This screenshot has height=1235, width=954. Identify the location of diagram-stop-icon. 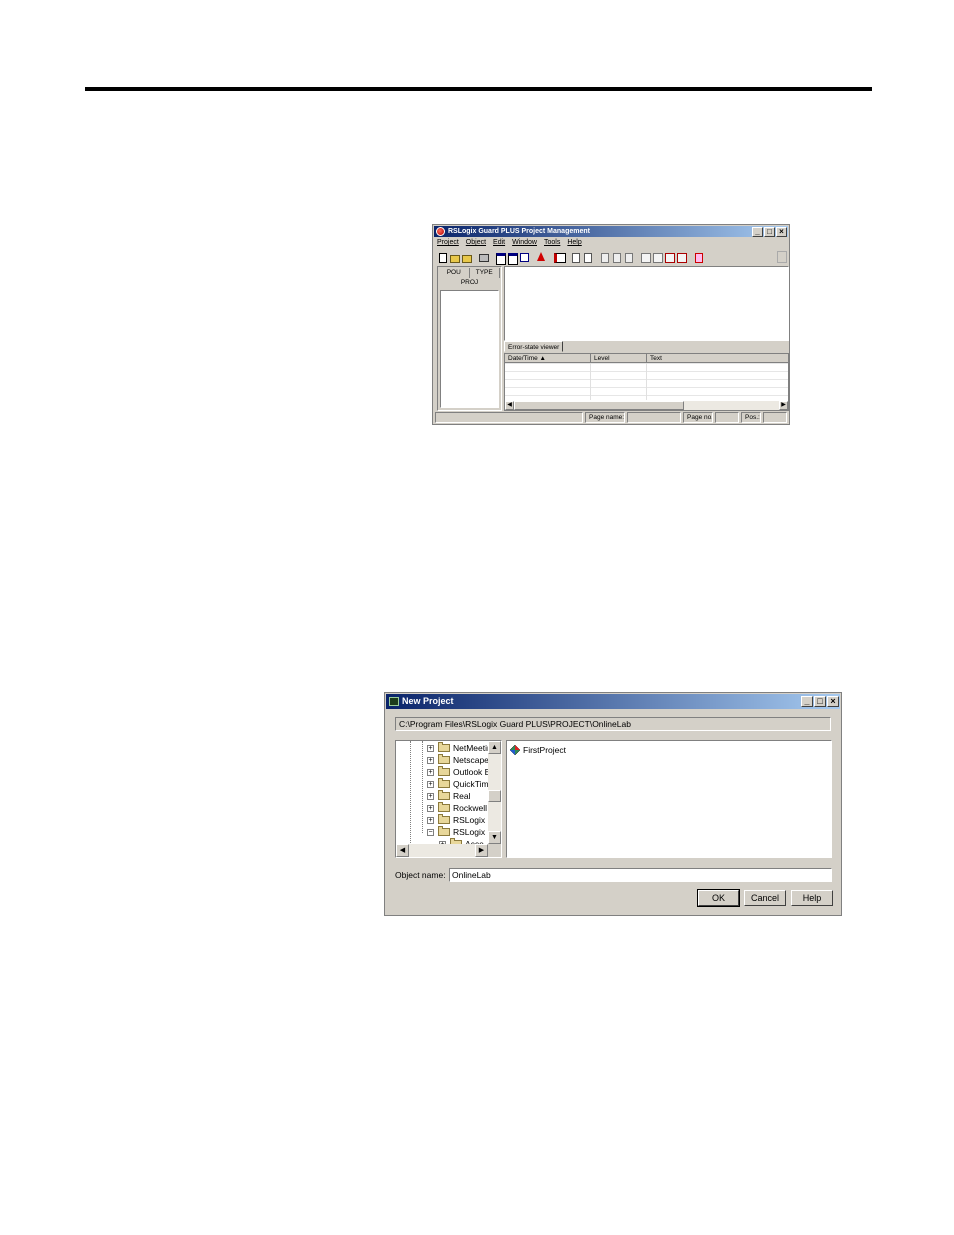
(681, 257).